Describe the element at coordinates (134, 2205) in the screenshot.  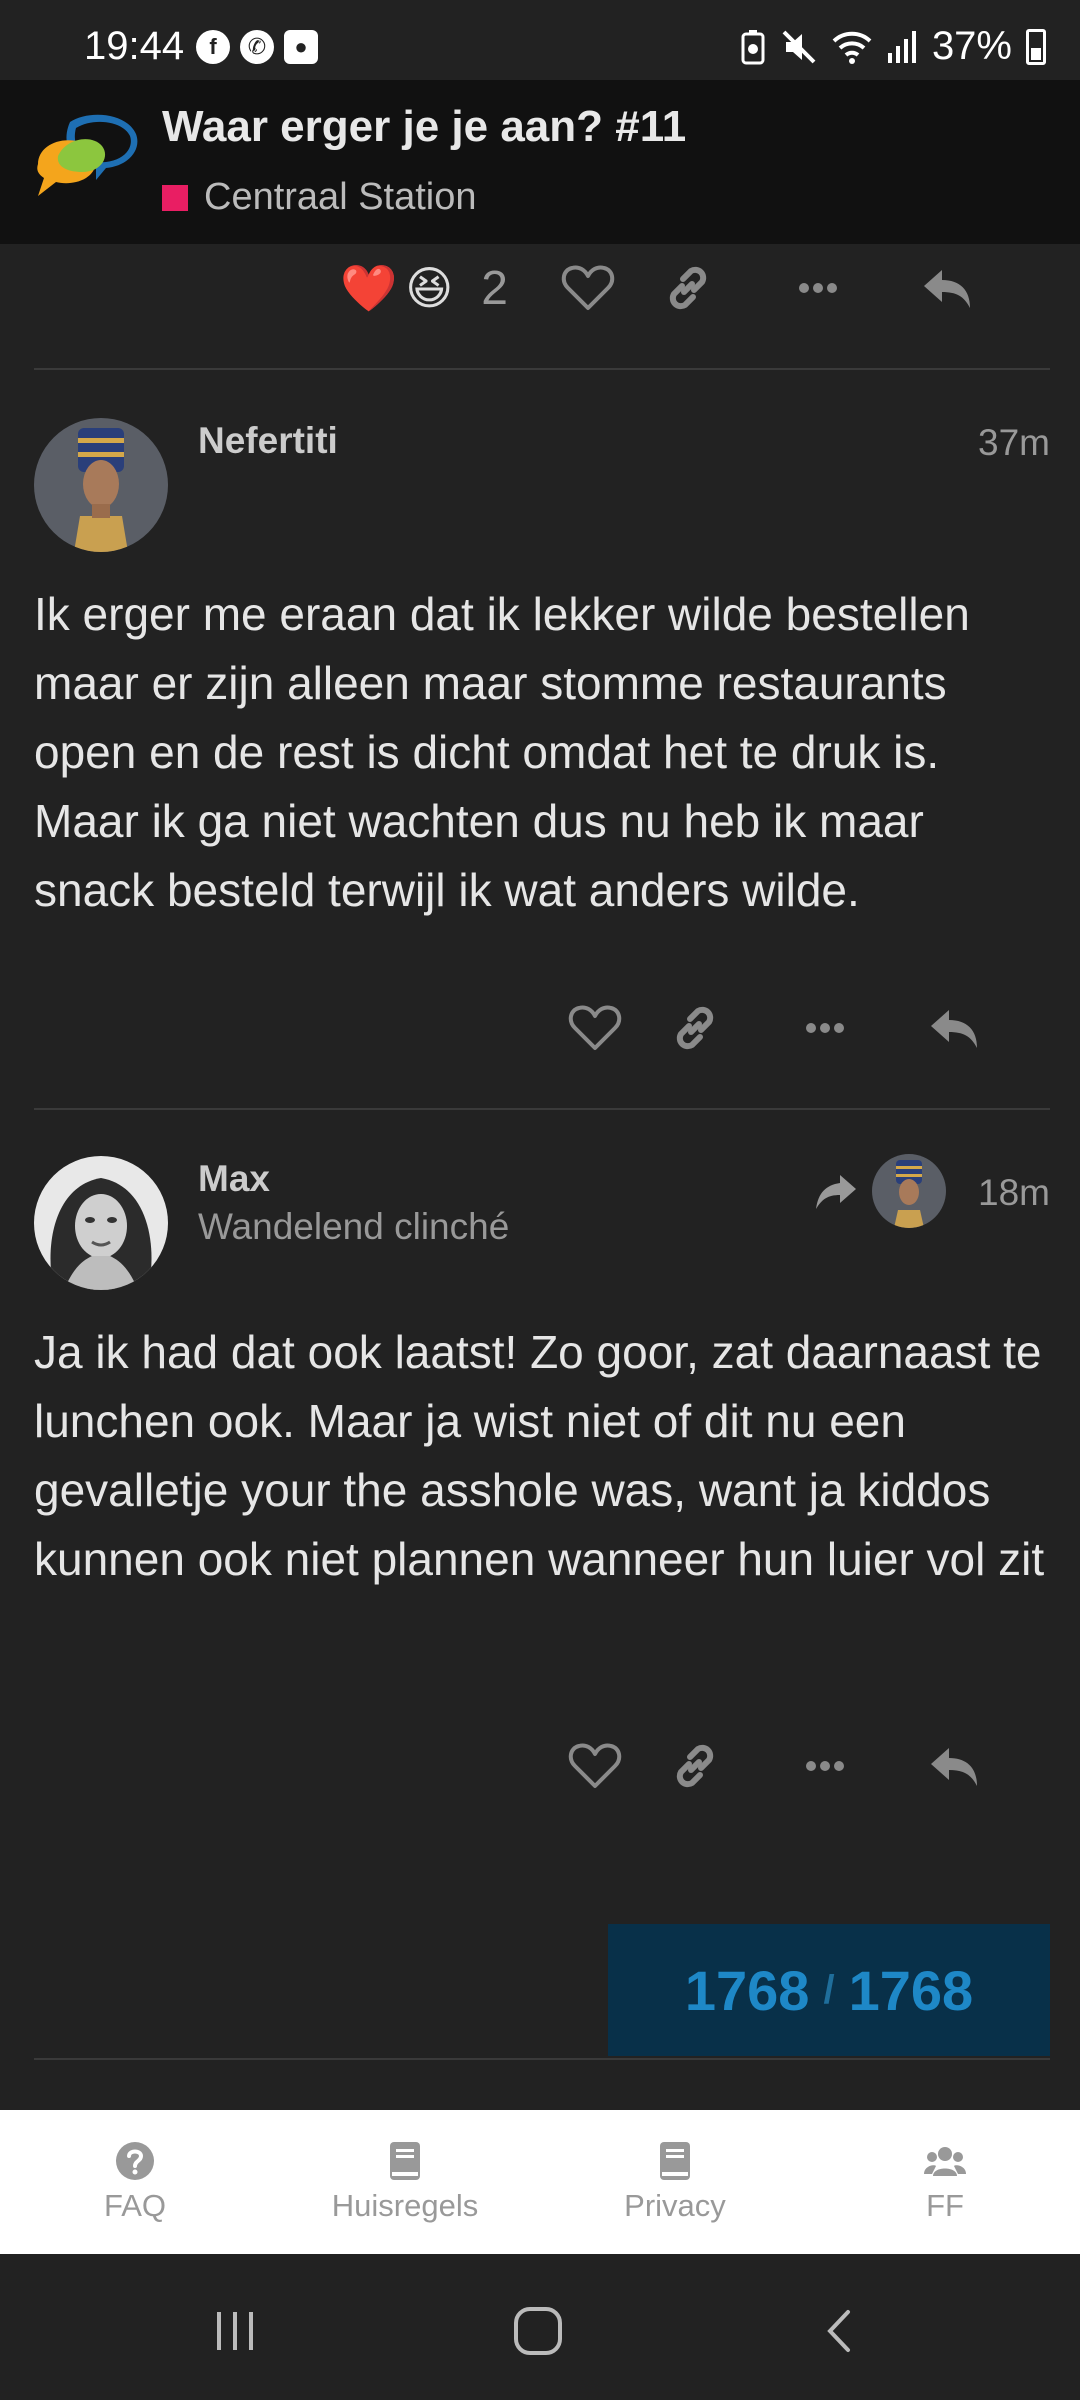
I see `footer-label: FAQ` at that location.